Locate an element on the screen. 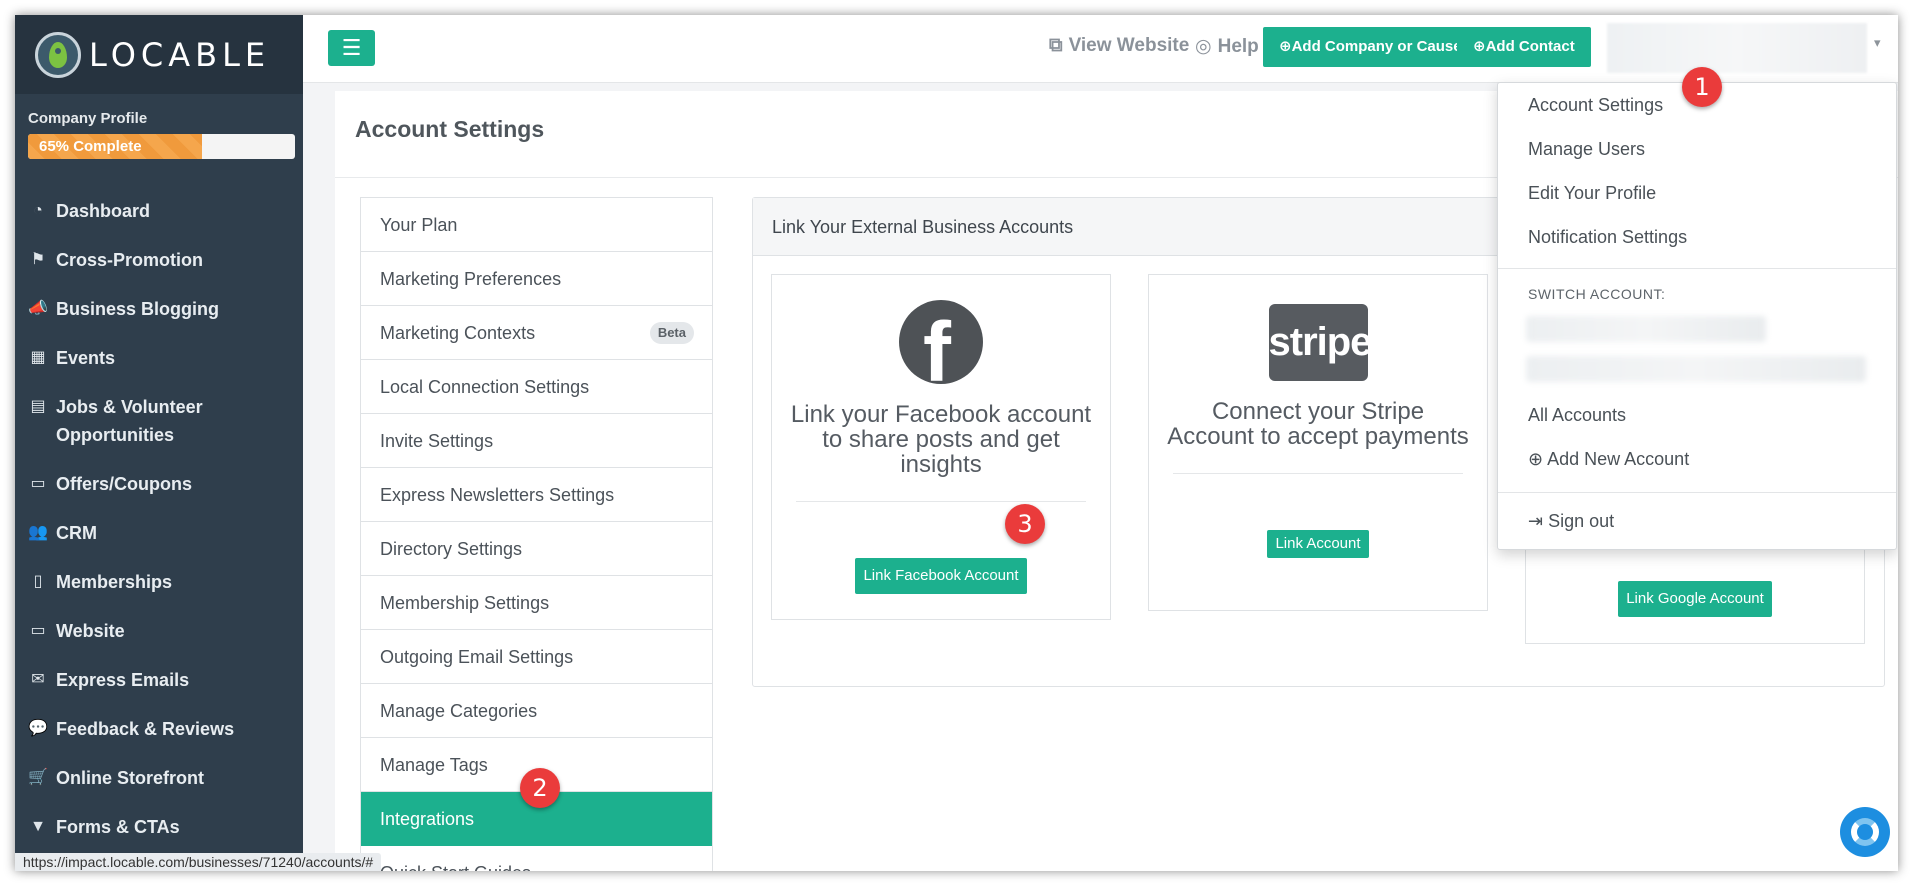  signpost-icon: ⚑ is located at coordinates (38, 259).